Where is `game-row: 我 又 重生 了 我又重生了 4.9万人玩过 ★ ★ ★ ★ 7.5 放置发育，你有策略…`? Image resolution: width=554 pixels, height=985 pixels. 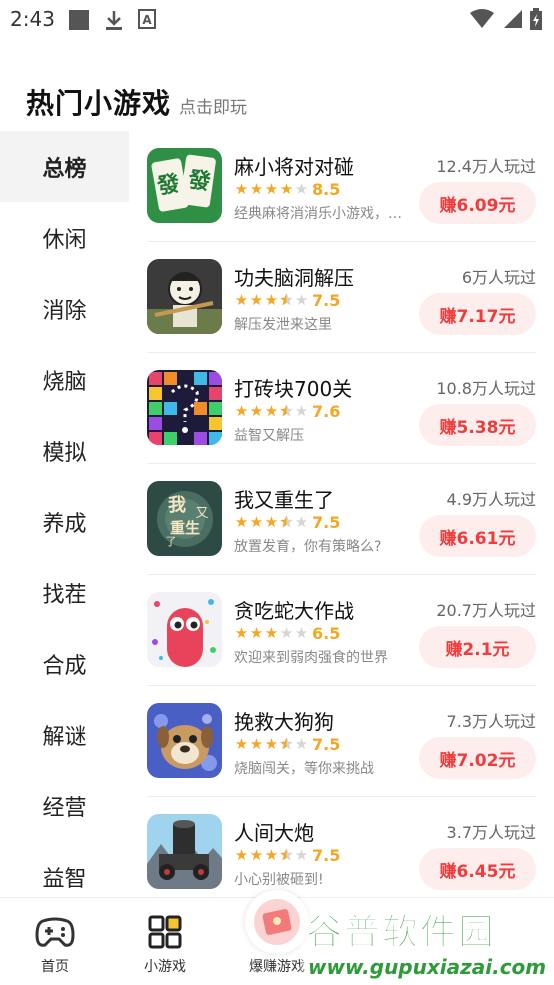 game-row: 我 又 重生 了 我又重生了 4.9万人玩过 ★ ★ ★ ★ 7.5 放置发育，你有策略… is located at coordinates (341, 519).